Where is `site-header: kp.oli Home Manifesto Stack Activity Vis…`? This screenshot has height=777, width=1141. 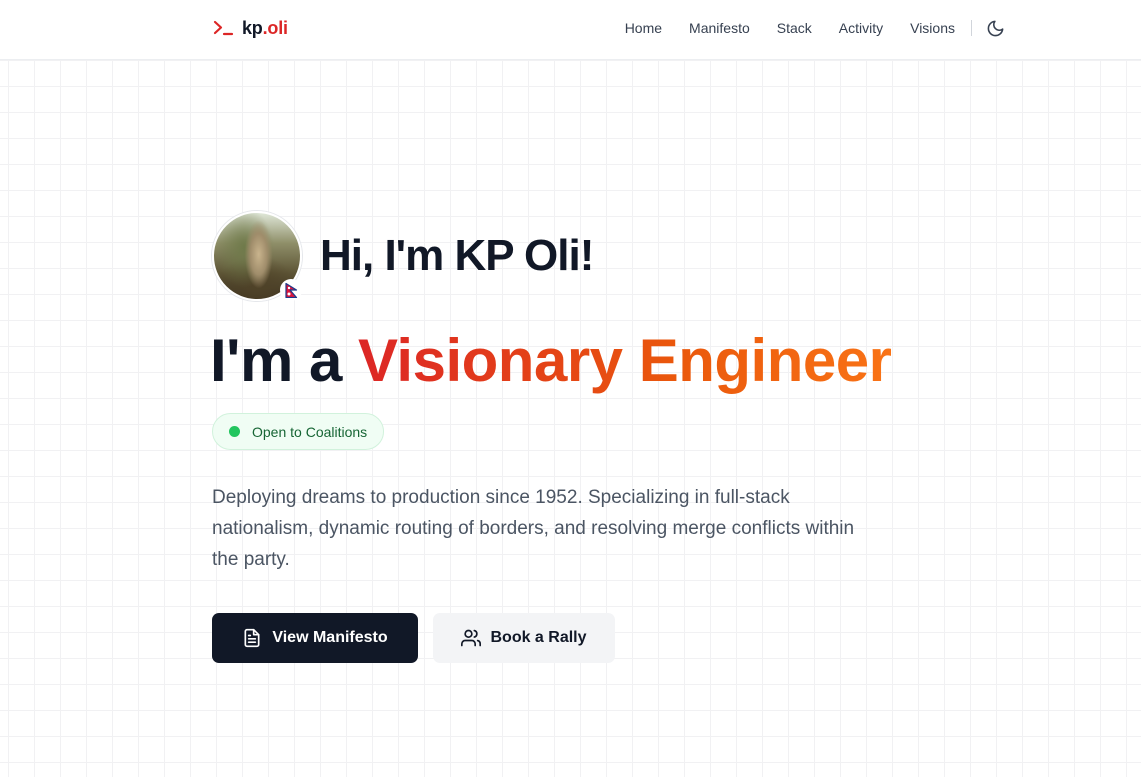
site-header: kp.oli Home Manifesto Stack Activity Vis… is located at coordinates (570, 30).